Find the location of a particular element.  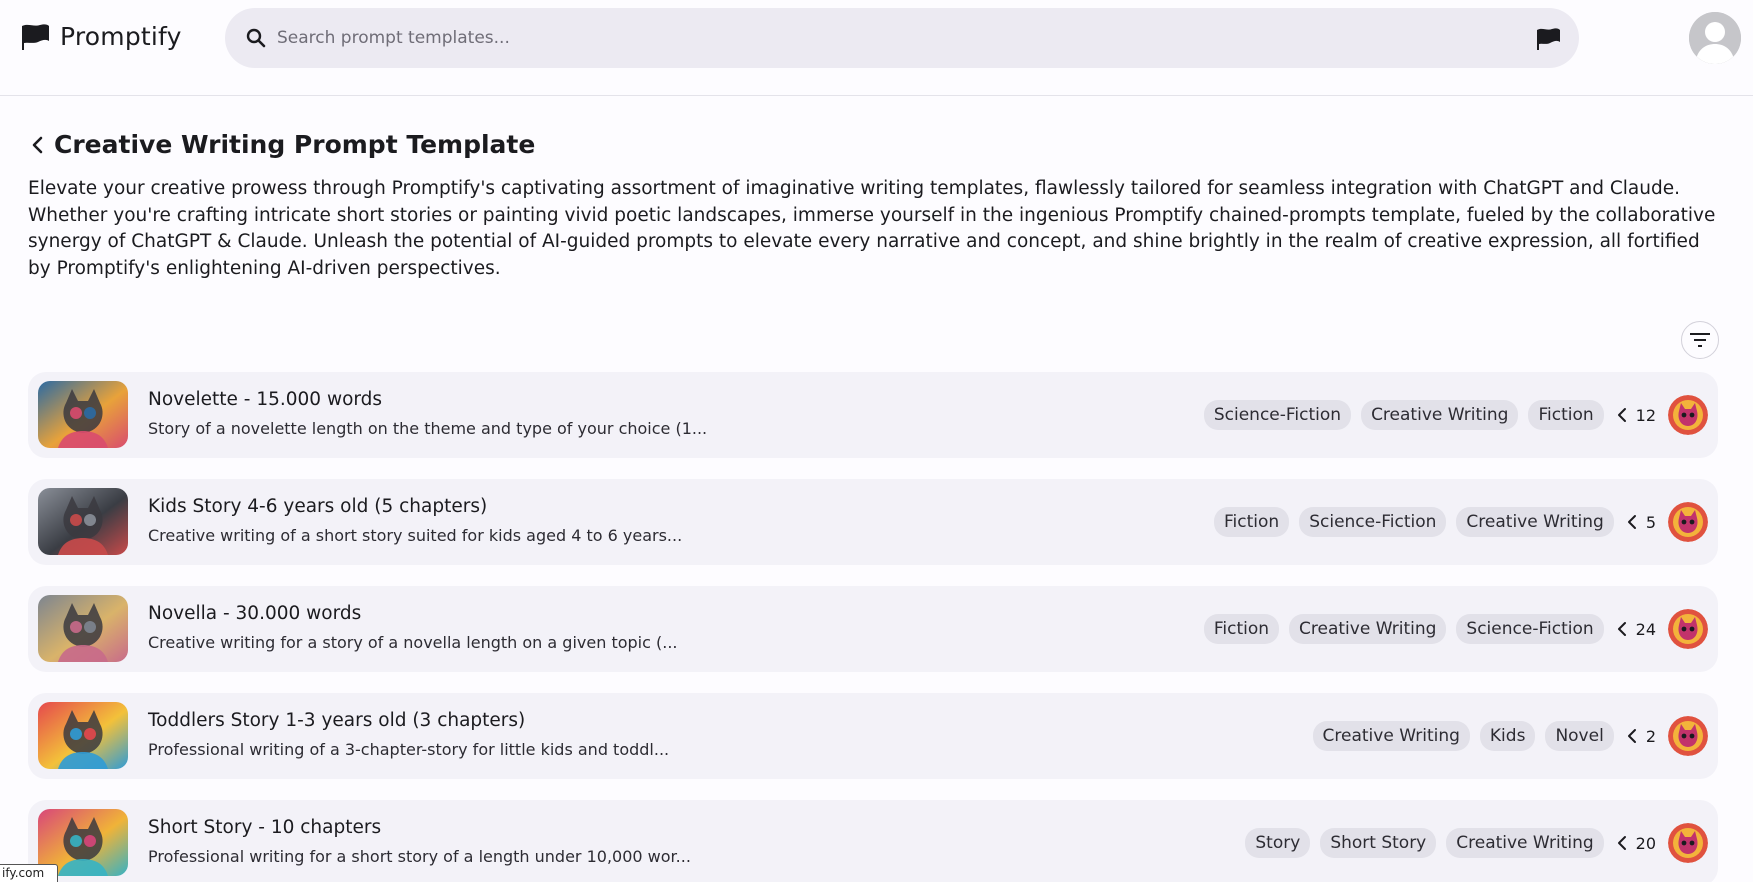

page-heading: Creative Writing Prompt Template is located at coordinates (281, 144).